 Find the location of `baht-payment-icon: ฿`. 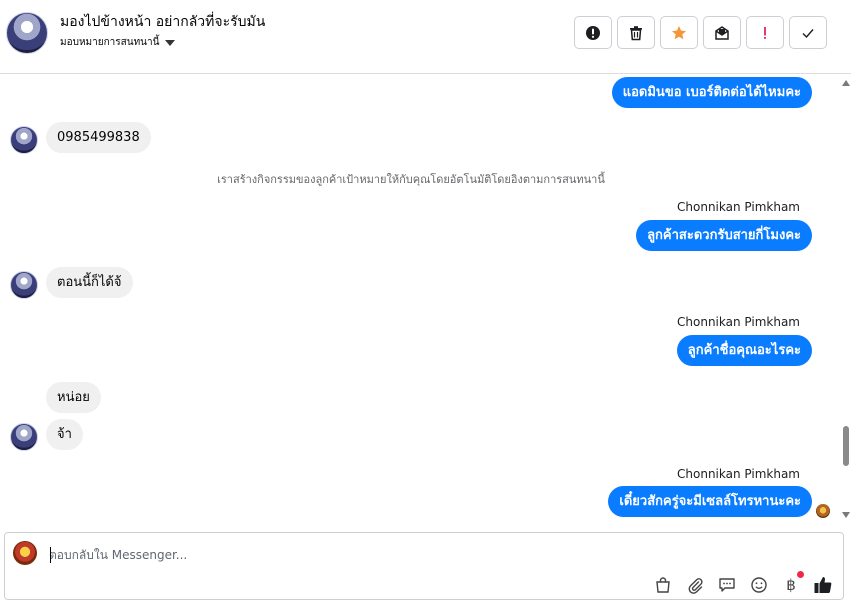

baht-payment-icon: ฿ is located at coordinates (791, 585).